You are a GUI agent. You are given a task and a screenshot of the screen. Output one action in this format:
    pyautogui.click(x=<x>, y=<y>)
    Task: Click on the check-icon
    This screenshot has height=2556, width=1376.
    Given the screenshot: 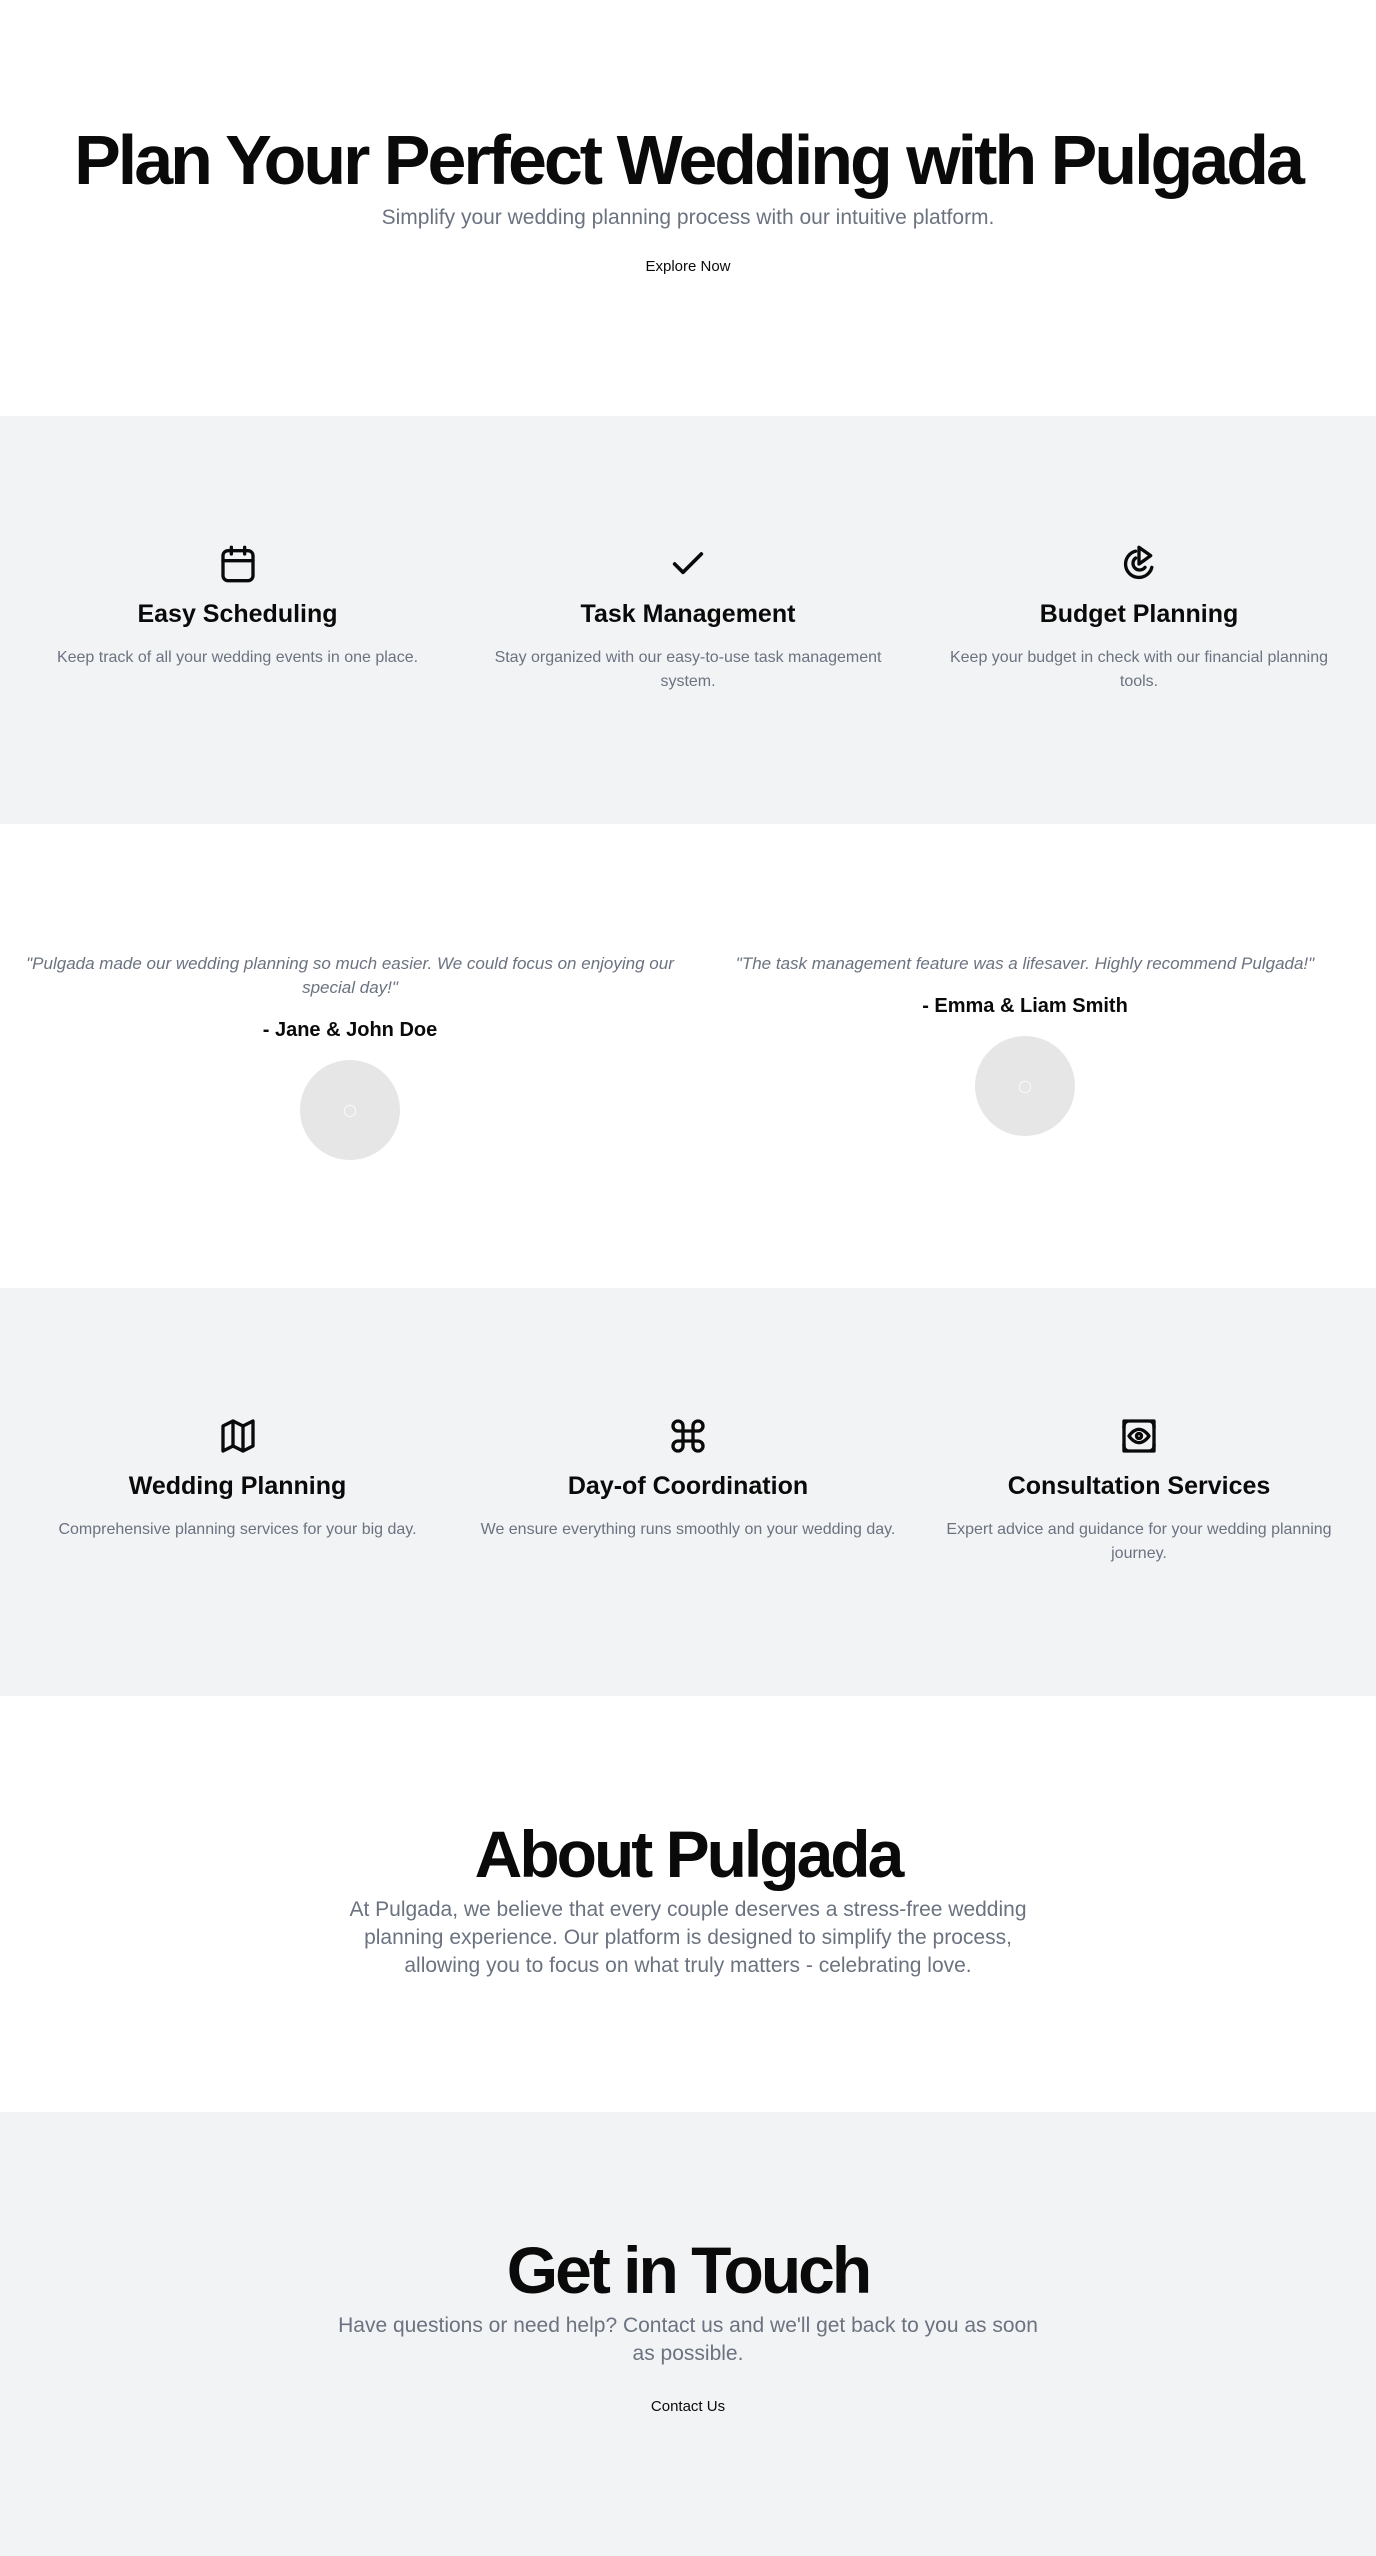 What is the action you would take?
    pyautogui.click(x=688, y=563)
    